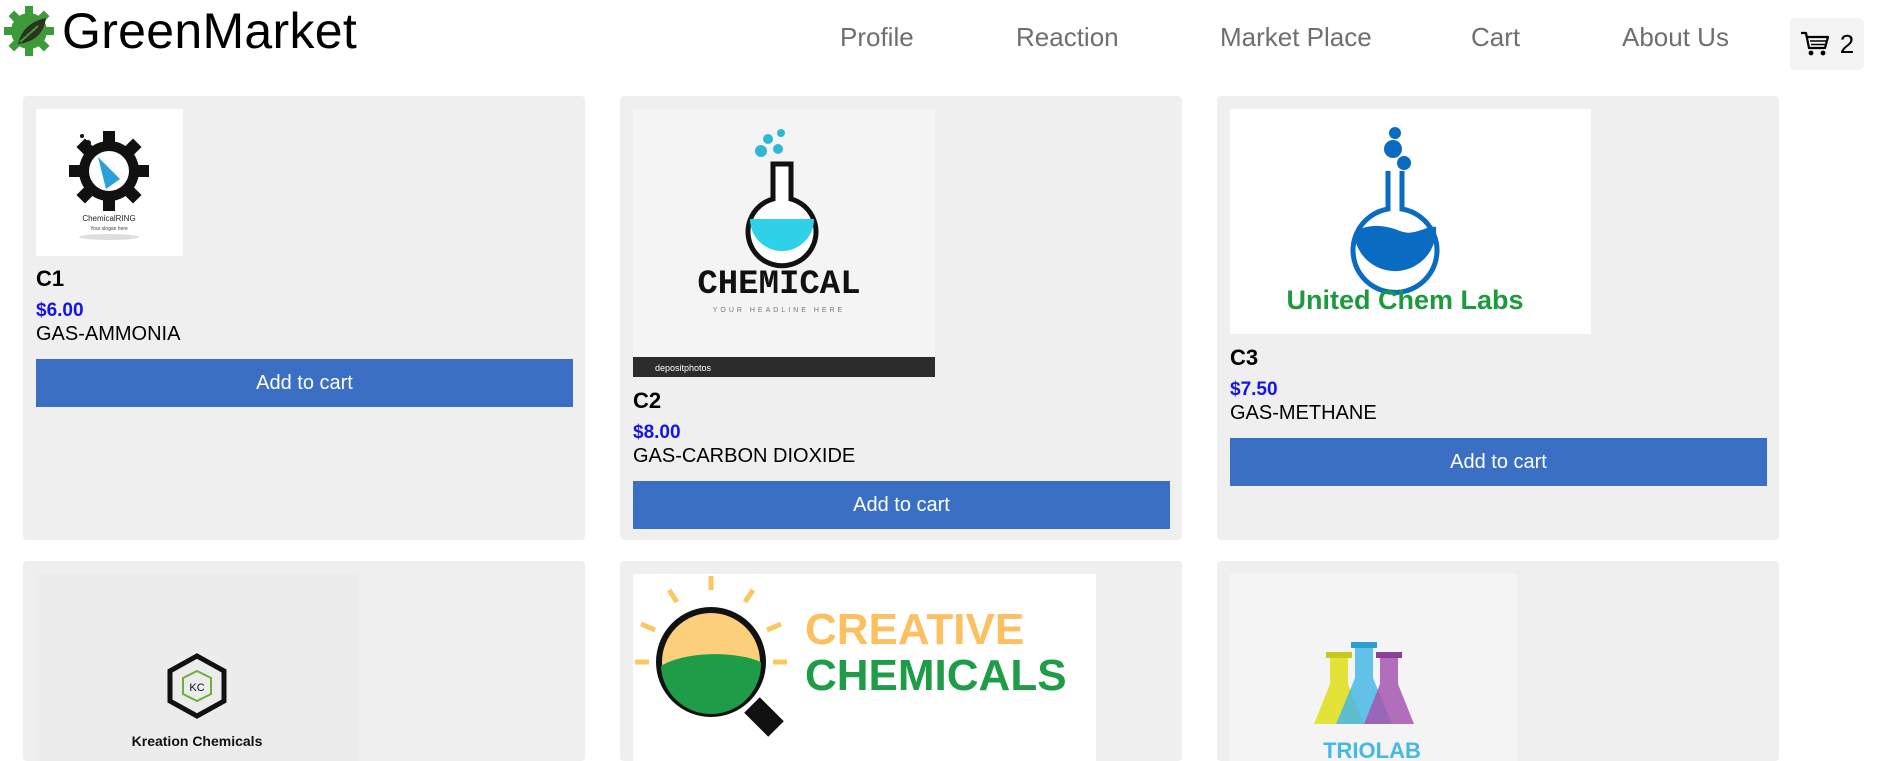 This screenshot has width=1891, height=761. Describe the element at coordinates (1296, 37) in the screenshot. I see `nav-market-place: Market Place` at that location.